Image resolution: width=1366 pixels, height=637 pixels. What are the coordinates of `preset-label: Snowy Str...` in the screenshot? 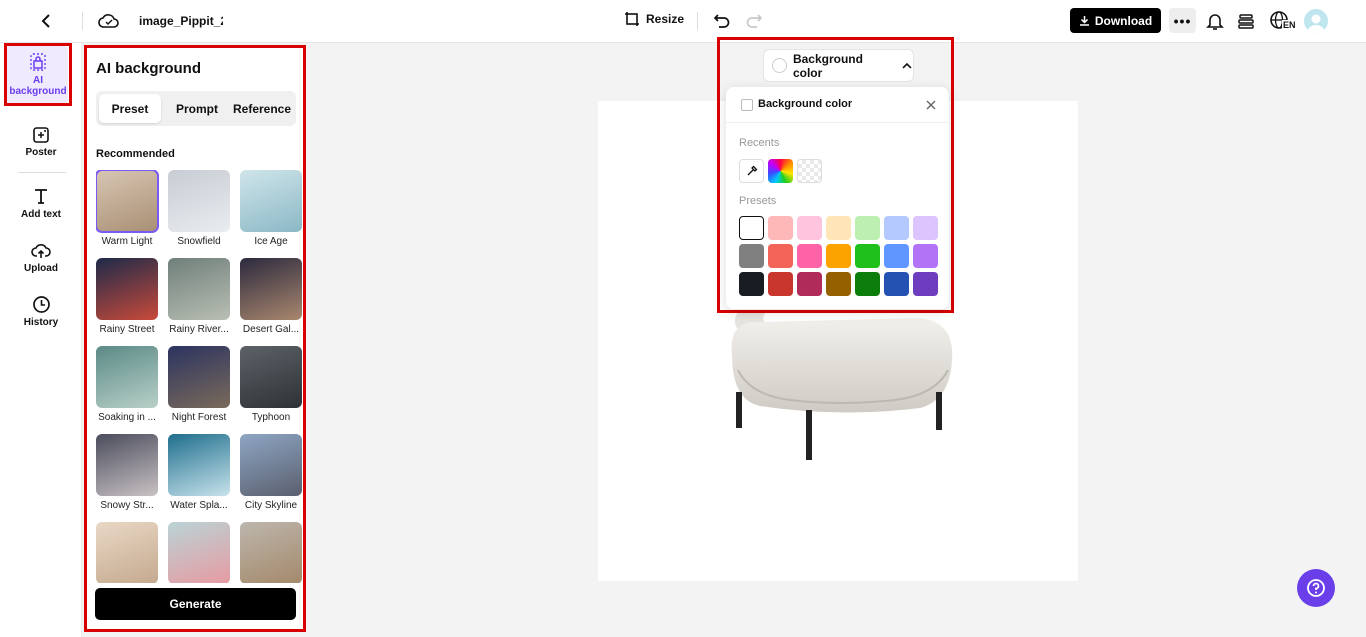 It's located at (127, 505).